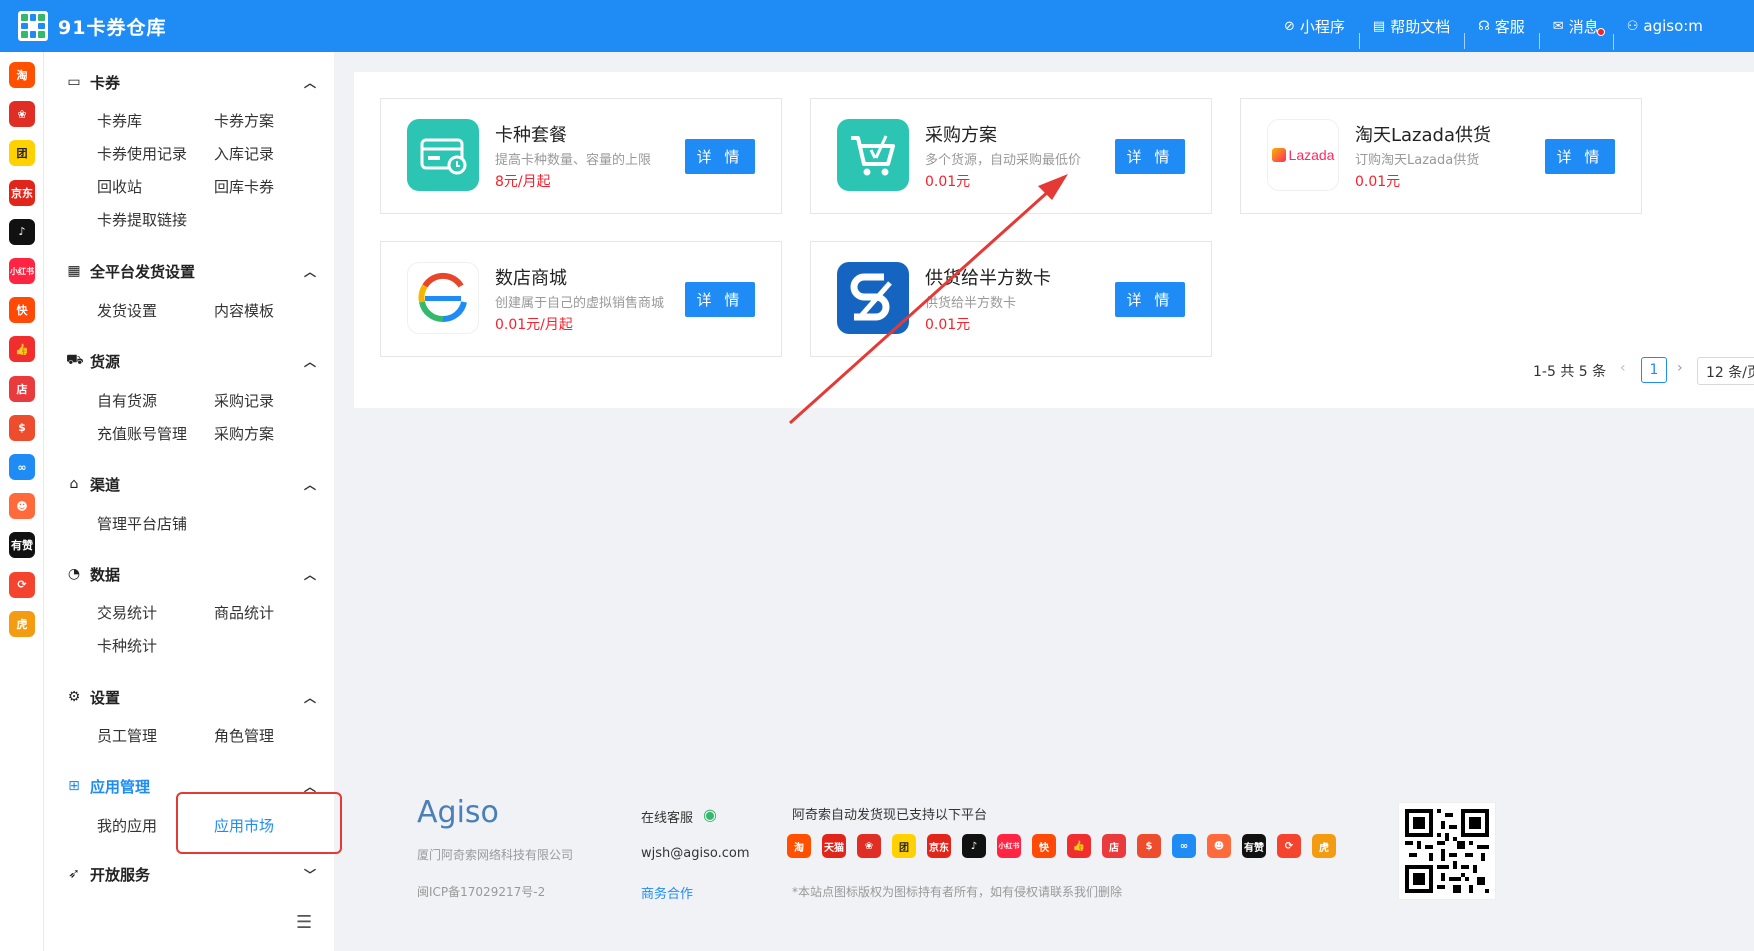 The image size is (1754, 951). Describe the element at coordinates (142, 523) in the screenshot. I see `sidebar-item-manage-shops: 管理平台店铺` at that location.